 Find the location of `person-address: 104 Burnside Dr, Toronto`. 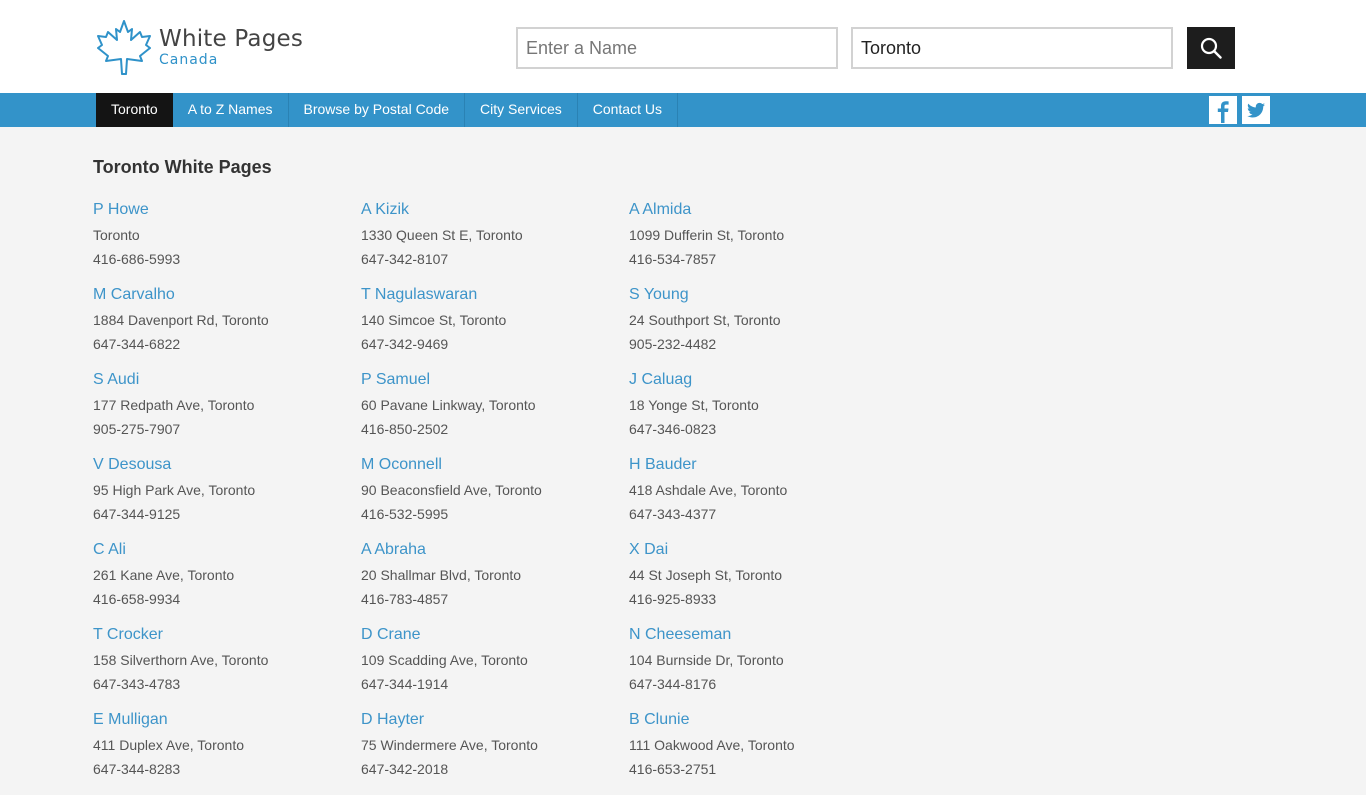

person-address: 104 Burnside Dr, Toronto is located at coordinates (706, 660).